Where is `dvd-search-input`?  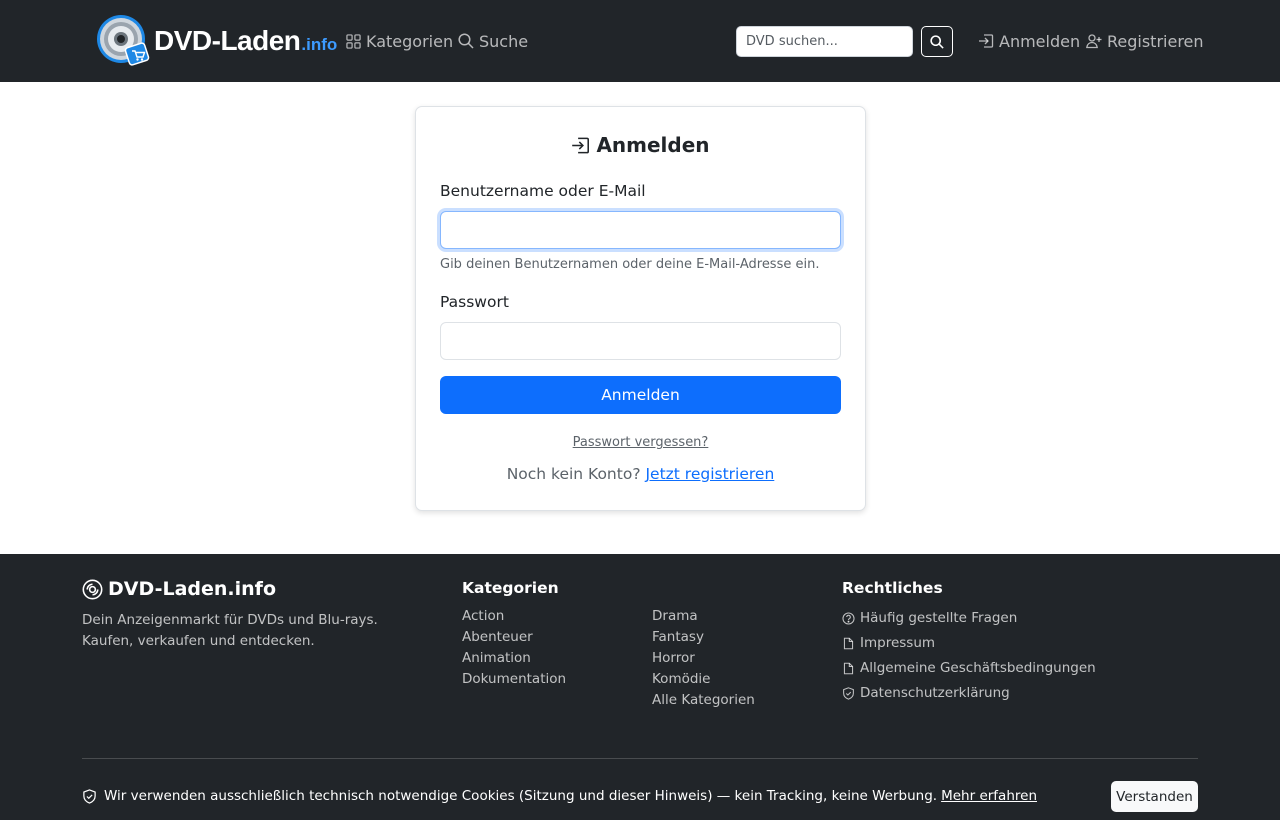 dvd-search-input is located at coordinates (824, 41).